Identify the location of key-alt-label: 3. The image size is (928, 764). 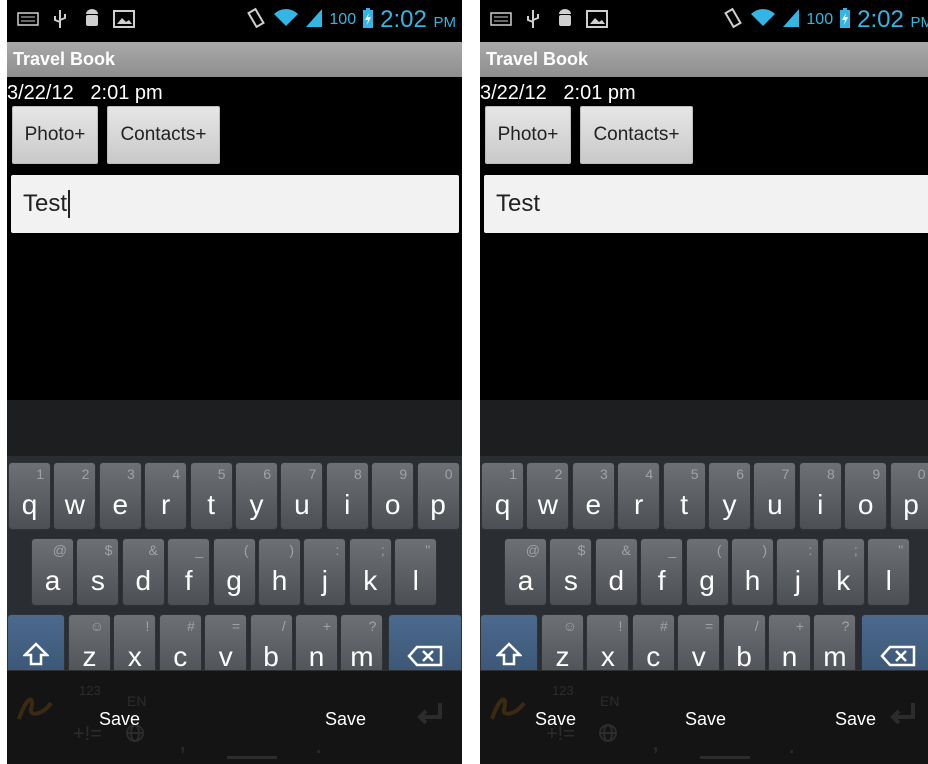
(131, 474).